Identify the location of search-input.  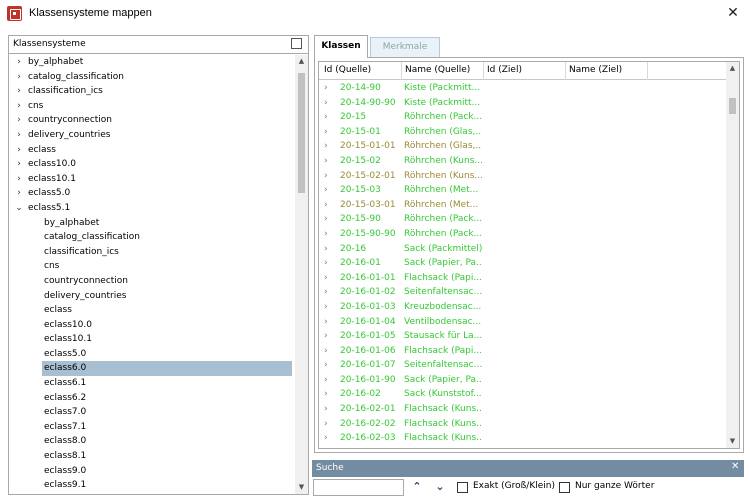
(358, 487).